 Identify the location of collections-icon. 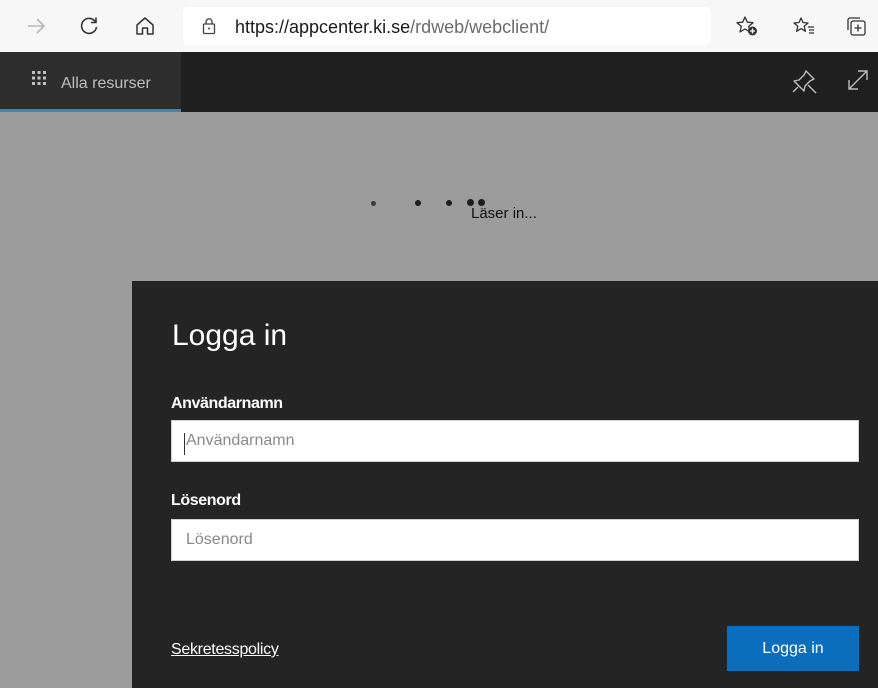
(856, 26).